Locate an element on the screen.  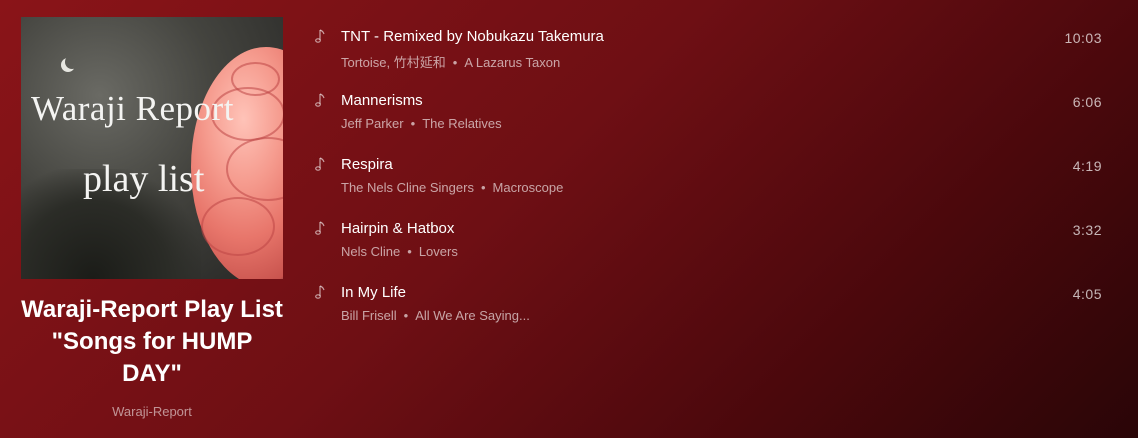
track-name: Respira is located at coordinates (367, 164).